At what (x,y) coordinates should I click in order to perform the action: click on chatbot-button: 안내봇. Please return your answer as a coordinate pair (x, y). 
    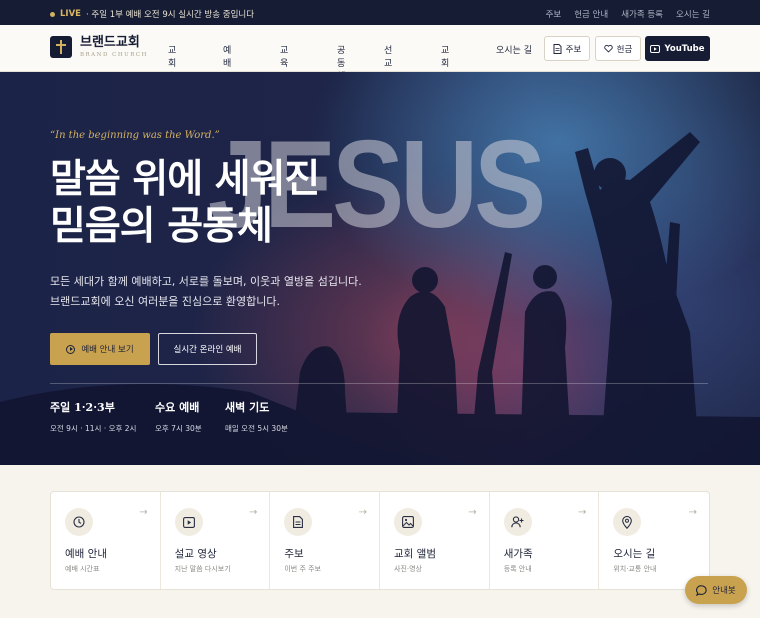
    Looking at the image, I should click on (716, 590).